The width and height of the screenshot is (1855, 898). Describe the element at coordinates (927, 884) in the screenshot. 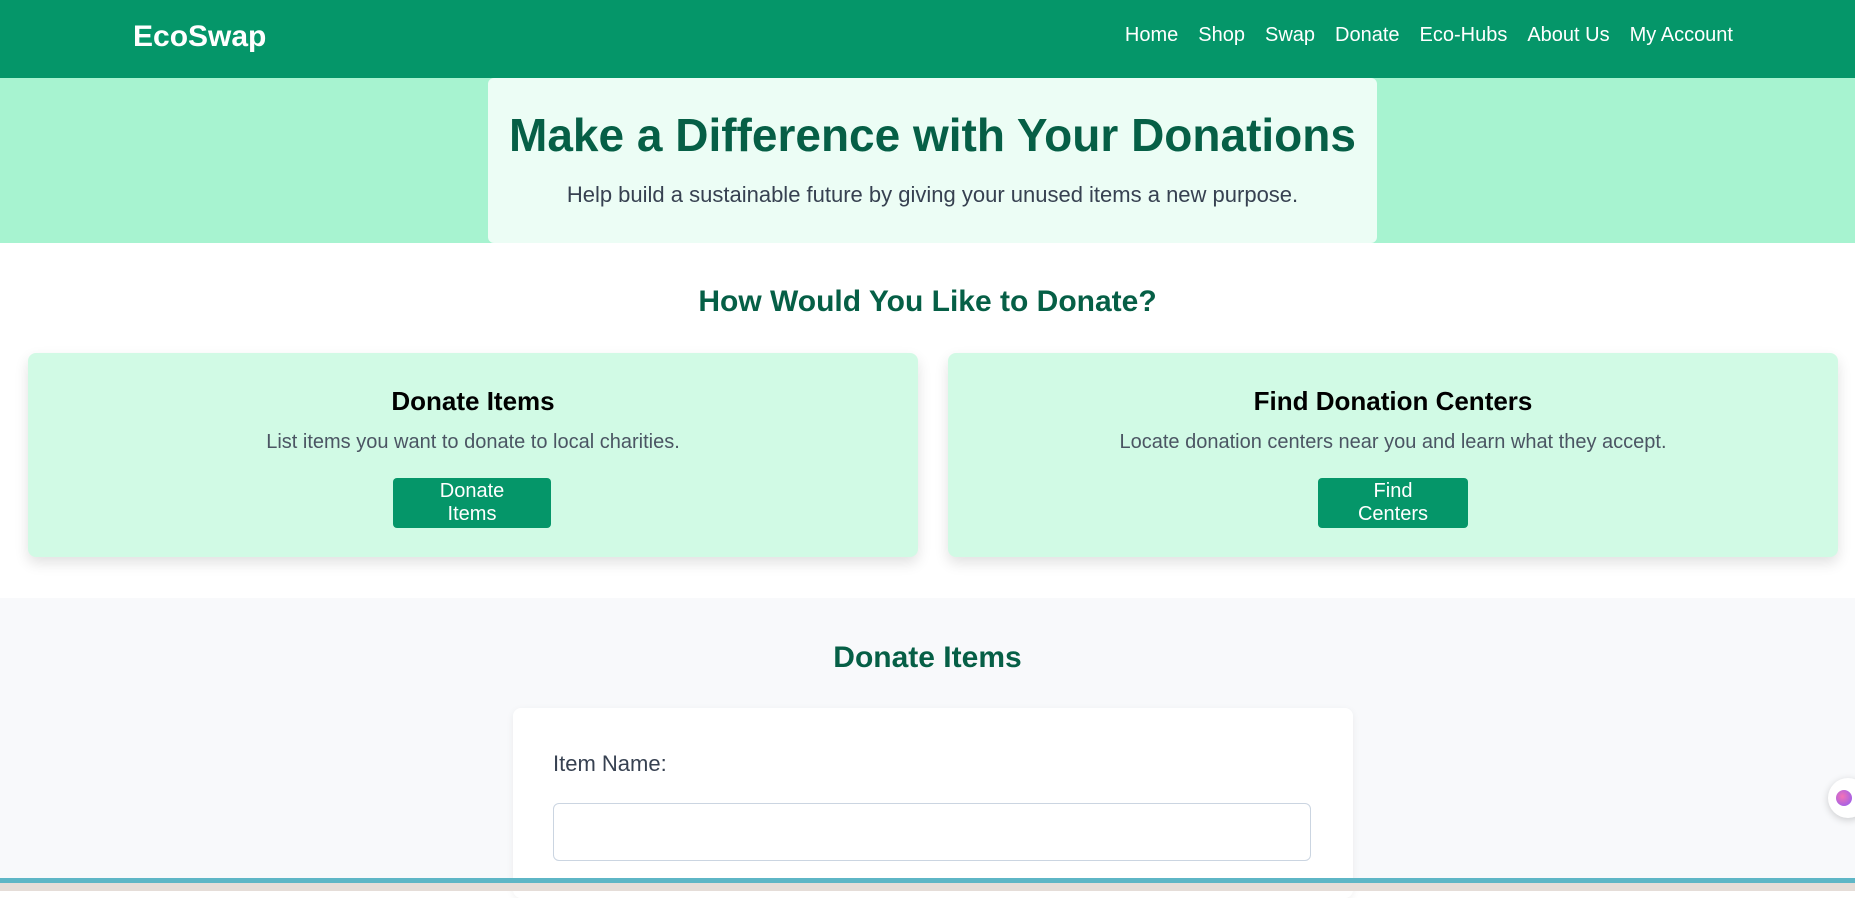

I see `bottom-strip` at that location.